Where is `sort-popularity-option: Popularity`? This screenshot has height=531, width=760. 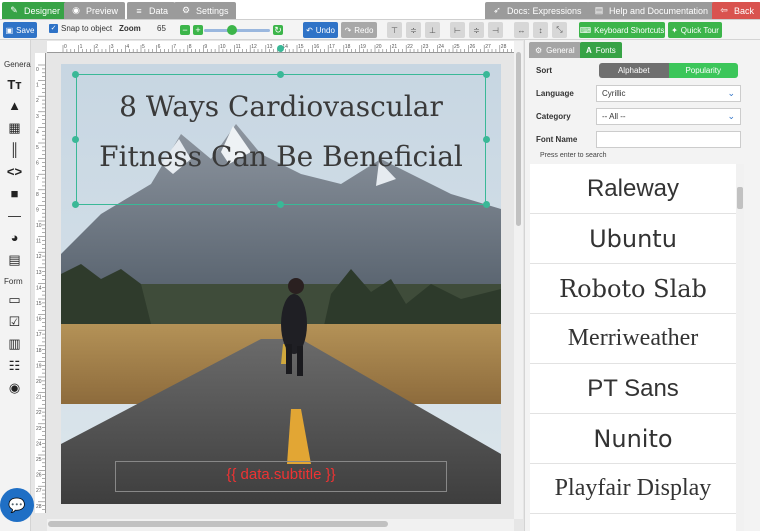
sort-popularity-option: Popularity is located at coordinates (703, 70).